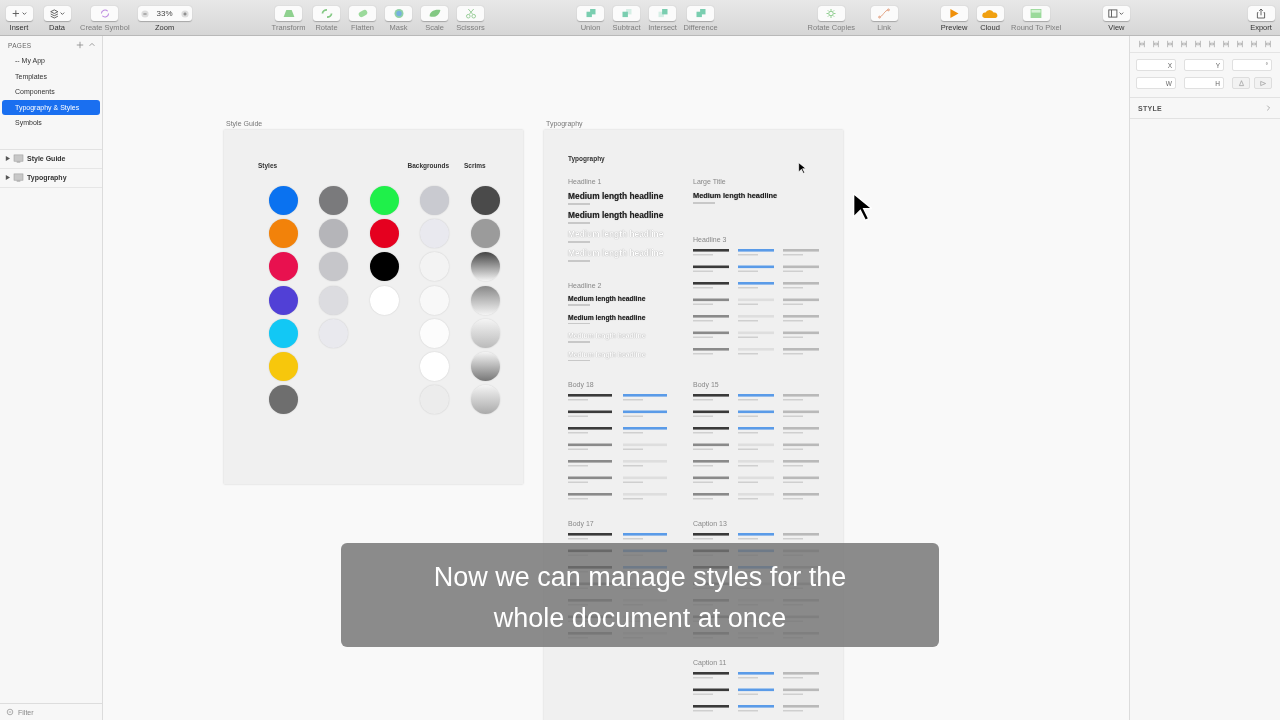 The height and width of the screenshot is (720, 1280). I want to click on add-page-icon, so click(80, 45).